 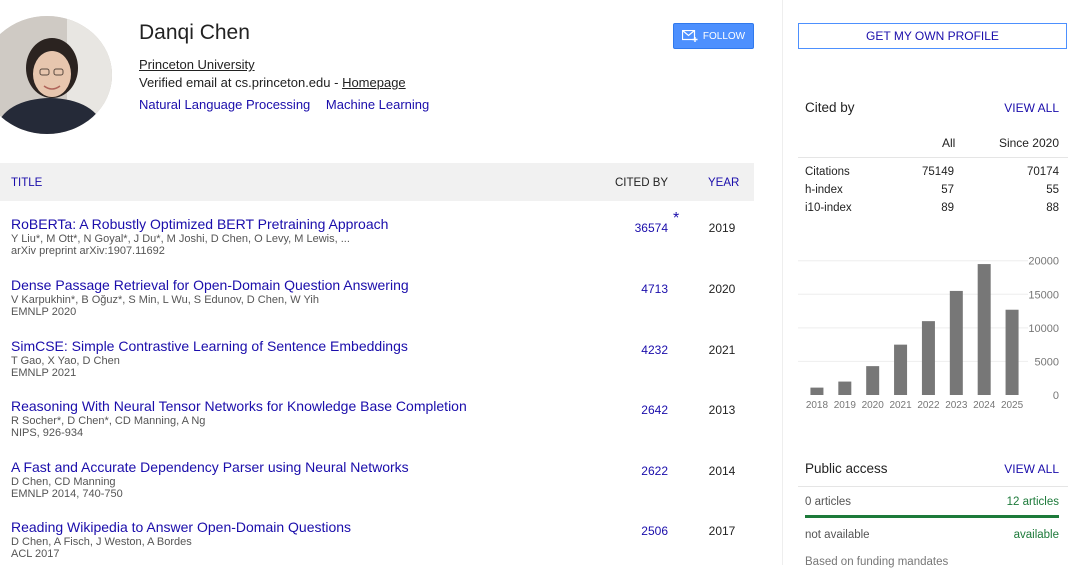 I want to click on publication-year: 2019, so click(x=722, y=228).